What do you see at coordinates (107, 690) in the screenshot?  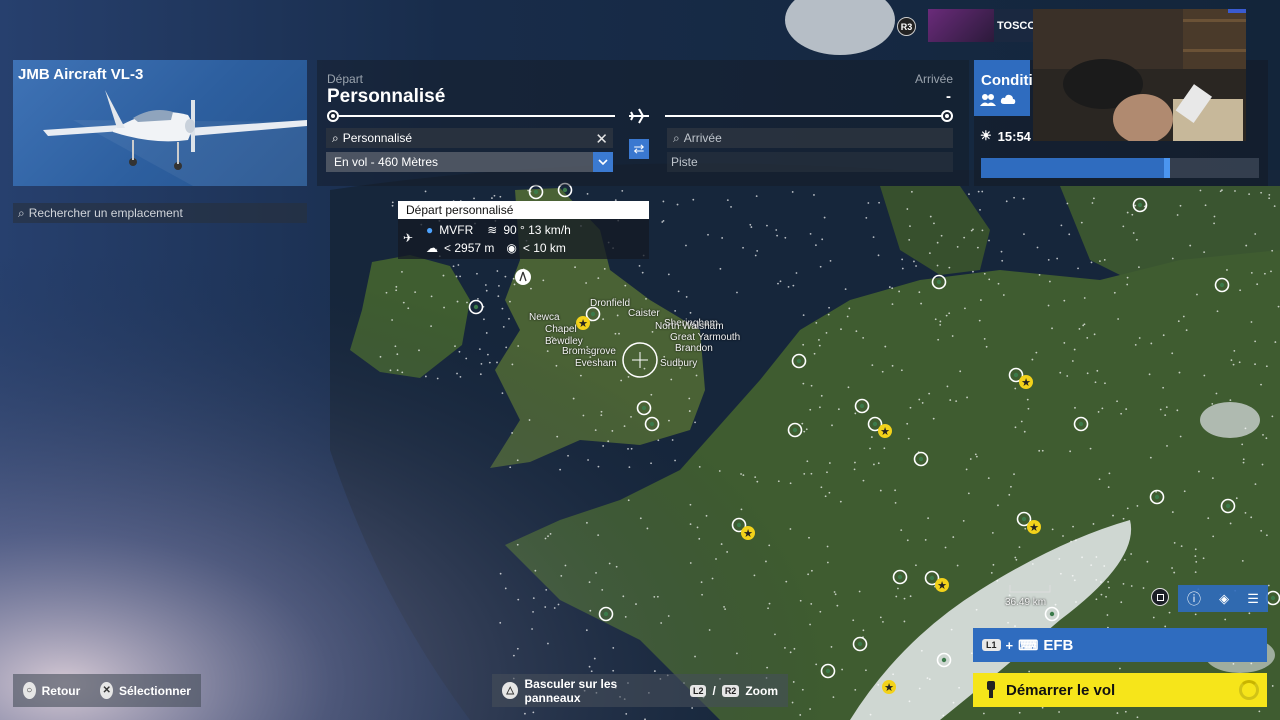 I see `navigation-hints-bar: ○ Retour ✕ Sélectionner` at bounding box center [107, 690].